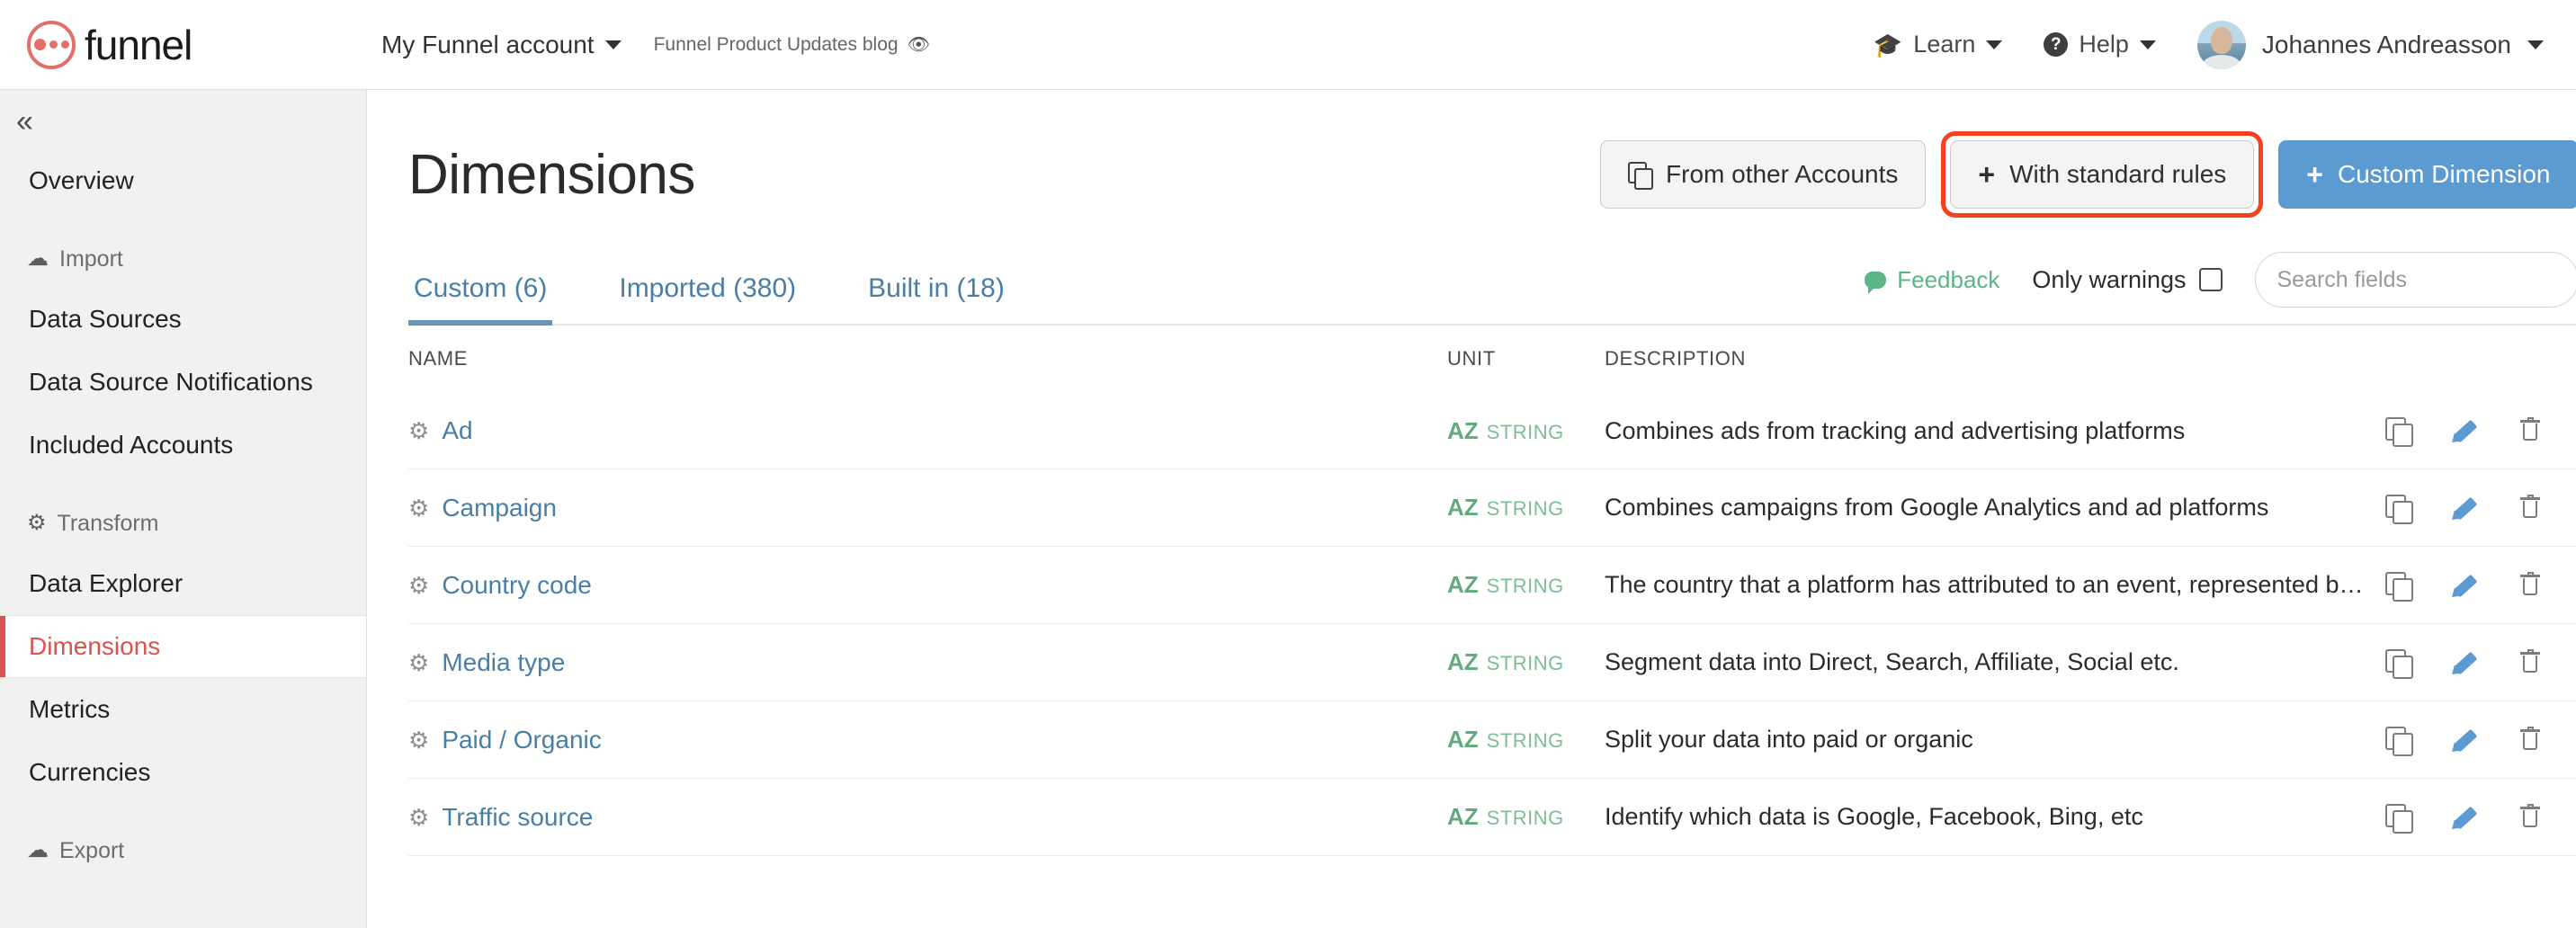  Describe the element at coordinates (38, 850) in the screenshot. I see `cloud-export-icon: ☁` at that location.